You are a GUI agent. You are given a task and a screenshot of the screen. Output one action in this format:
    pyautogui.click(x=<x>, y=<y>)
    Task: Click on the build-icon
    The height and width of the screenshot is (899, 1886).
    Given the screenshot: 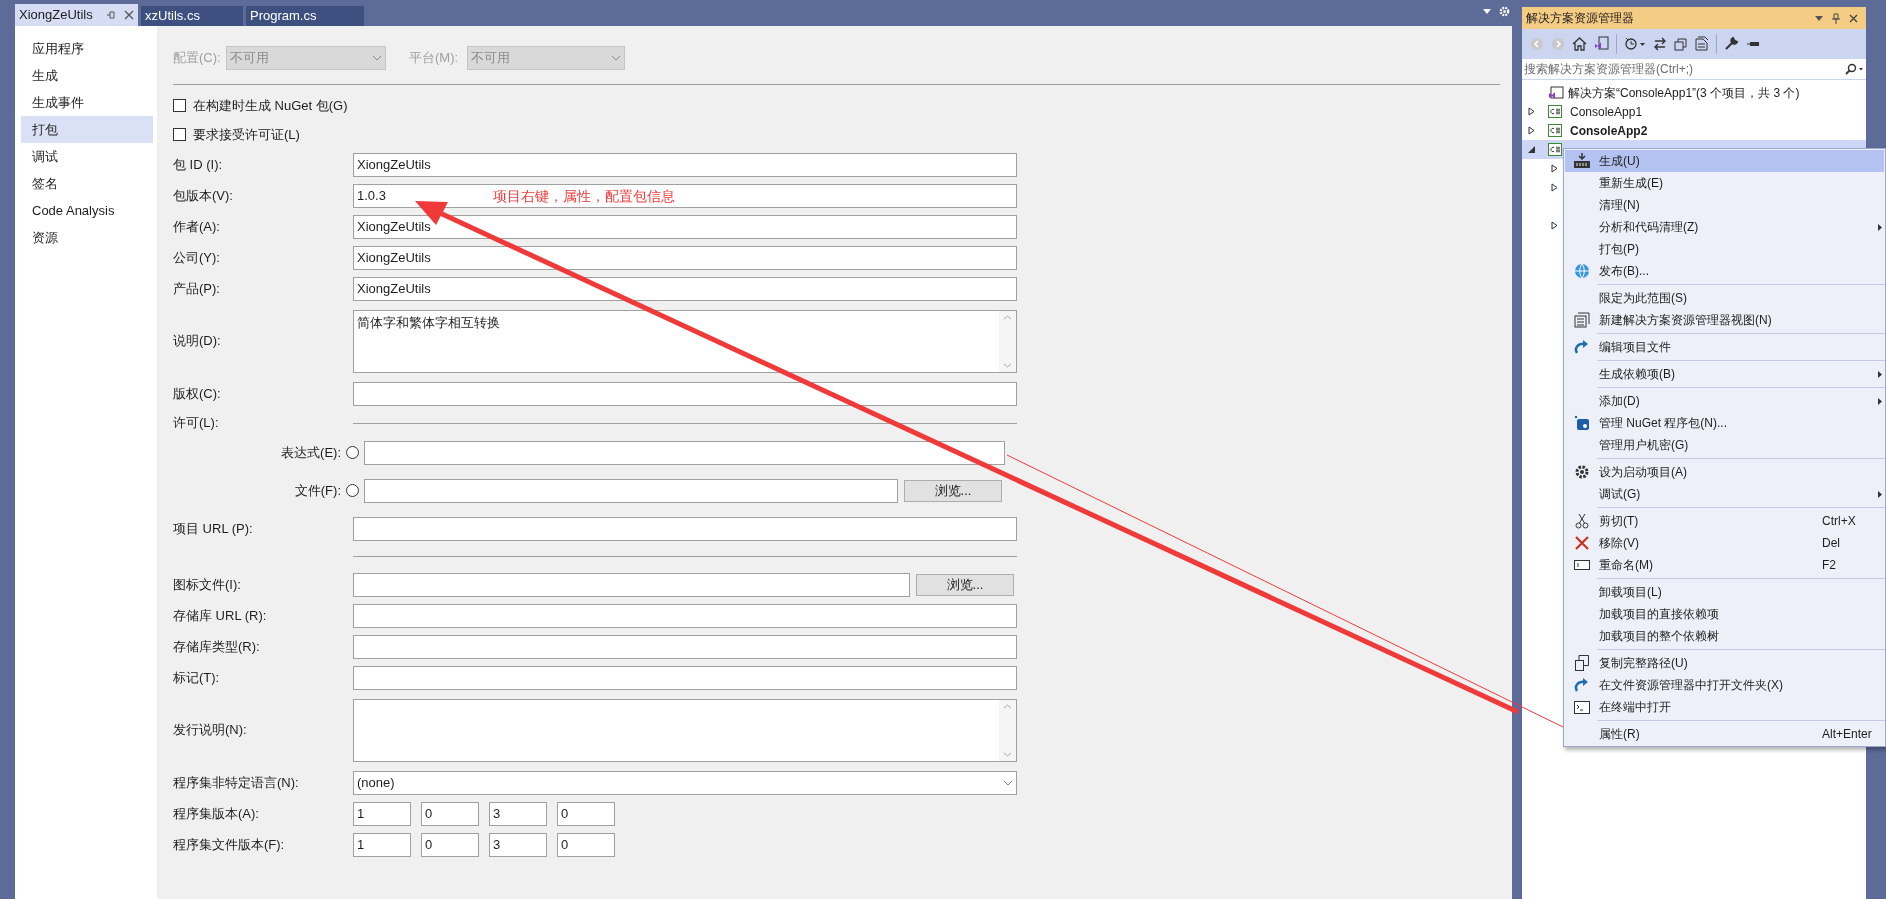 What is the action you would take?
    pyautogui.click(x=1582, y=161)
    